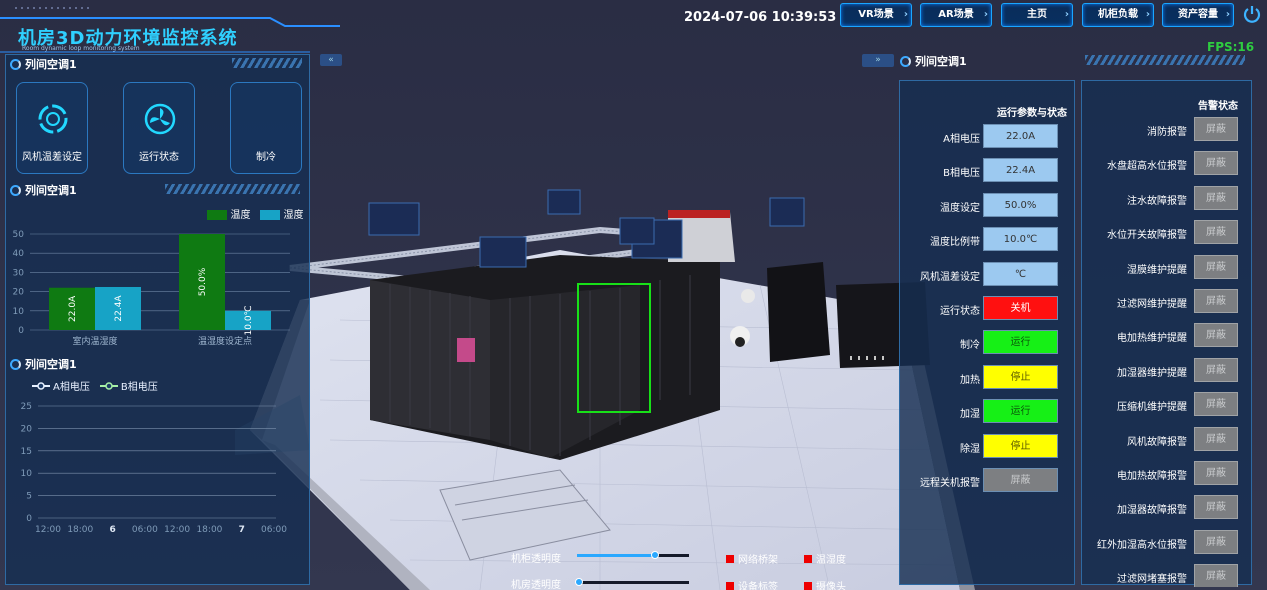 This screenshot has width=1267, height=590. What do you see at coordinates (536, 559) in the screenshot?
I see `cabinet-transparency-label: 机柜透明度` at bounding box center [536, 559].